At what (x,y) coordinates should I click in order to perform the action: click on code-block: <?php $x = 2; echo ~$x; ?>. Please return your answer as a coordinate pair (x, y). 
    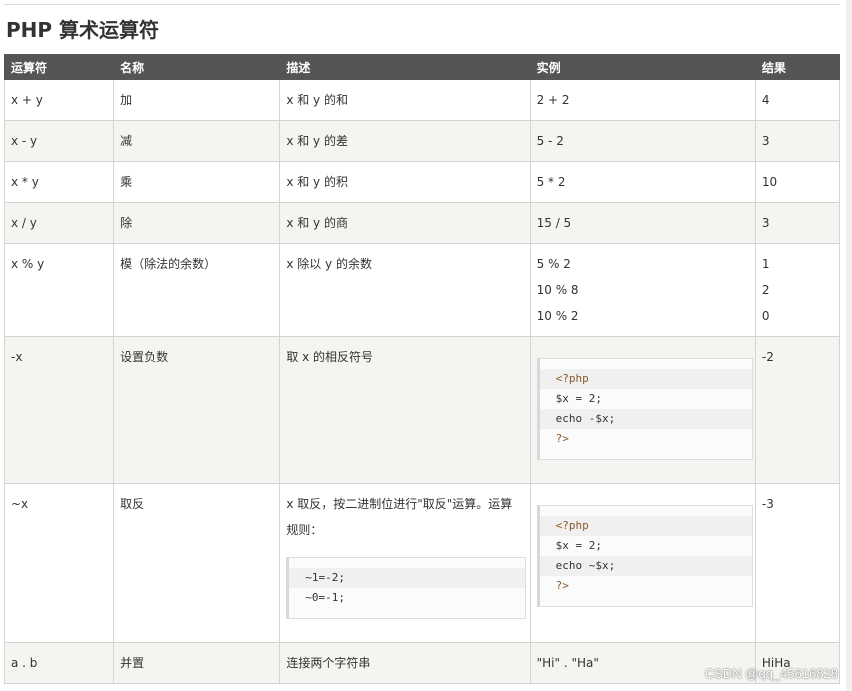
    Looking at the image, I should click on (644, 556).